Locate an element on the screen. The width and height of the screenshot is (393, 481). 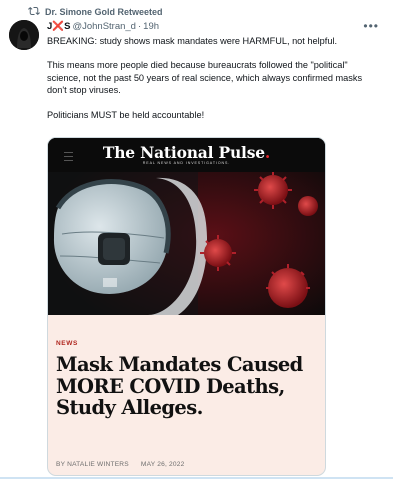
brand-title: The National Pulse. is located at coordinates (186, 152).